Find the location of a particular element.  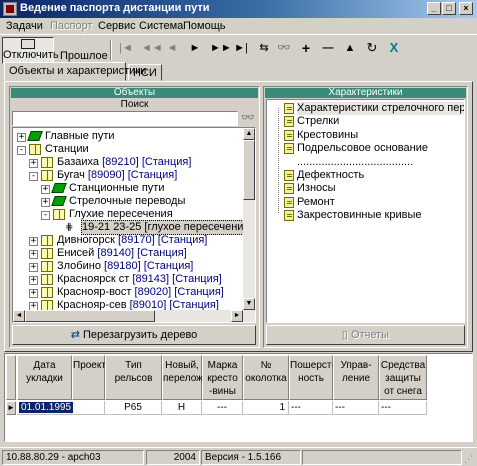

column-header: Средства защиты от снега is located at coordinates (403, 377).